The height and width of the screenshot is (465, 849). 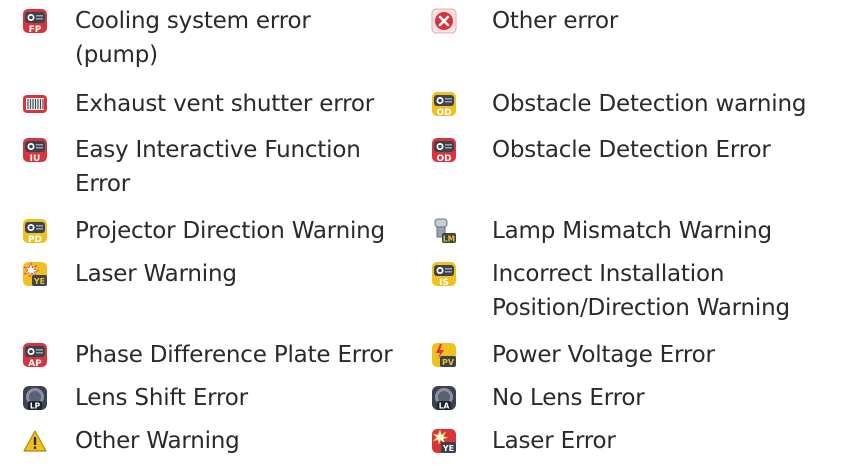 What do you see at coordinates (35, 29) in the screenshot?
I see `svg-text: FP` at bounding box center [35, 29].